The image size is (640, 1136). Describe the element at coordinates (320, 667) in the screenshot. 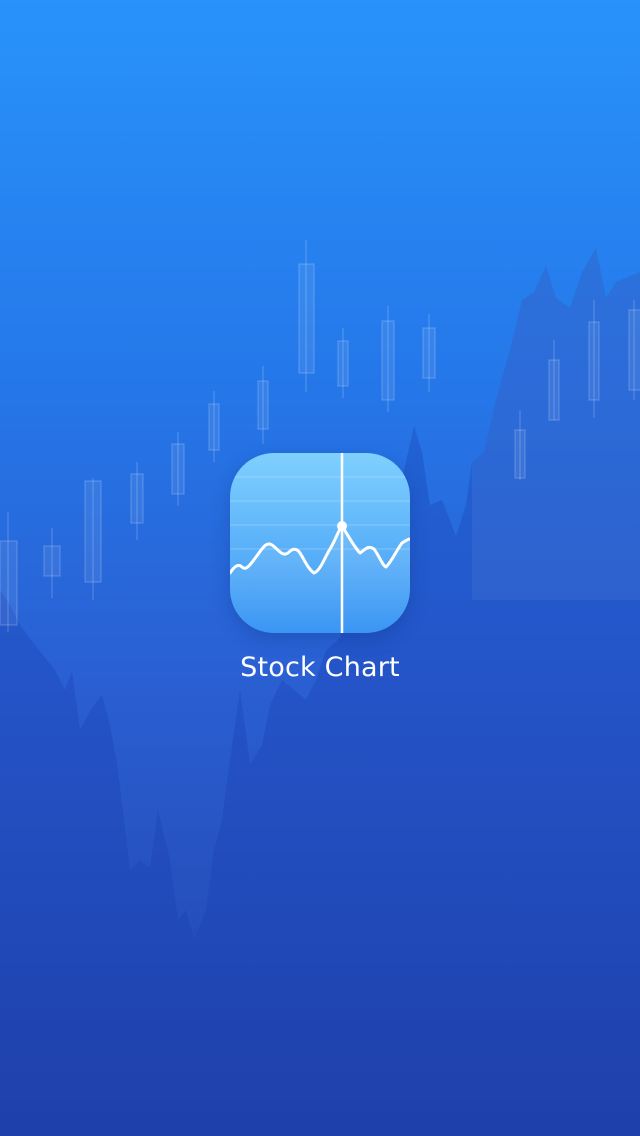

I see `app-name-label: Stock Chart` at that location.